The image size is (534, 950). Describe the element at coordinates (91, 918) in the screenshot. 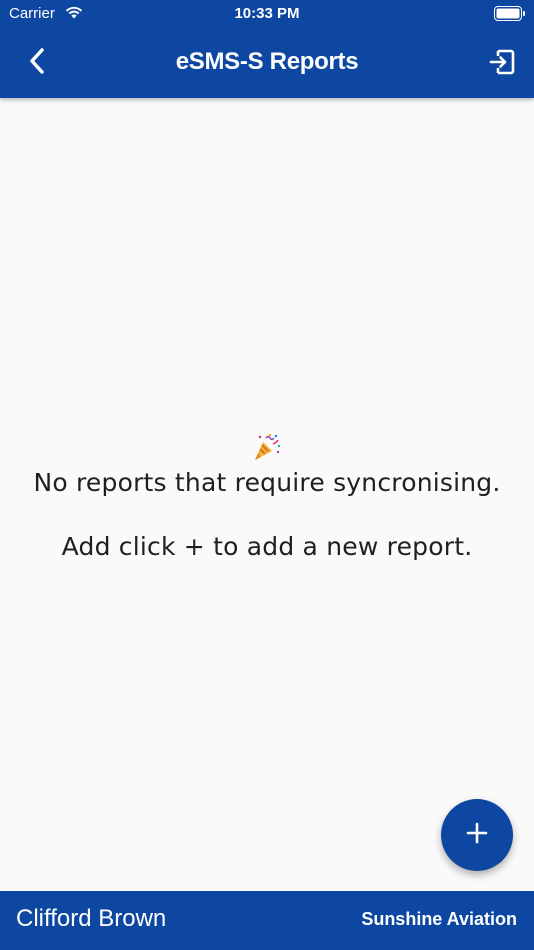

I see `user-name: Clifford Brown` at that location.